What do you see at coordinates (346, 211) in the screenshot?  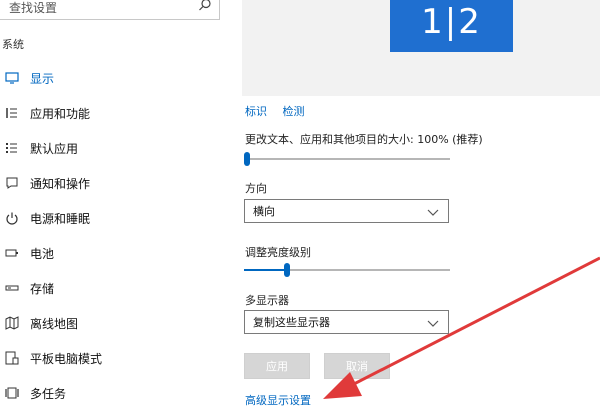 I see `orientation-dropdown: 横向` at bounding box center [346, 211].